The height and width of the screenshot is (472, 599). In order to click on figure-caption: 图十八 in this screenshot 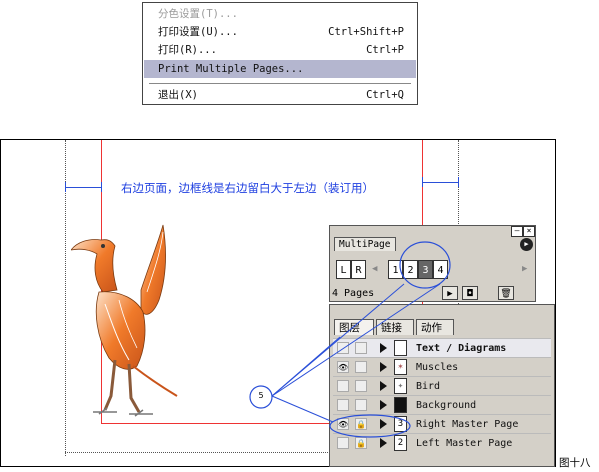, I will do `click(575, 463)`.